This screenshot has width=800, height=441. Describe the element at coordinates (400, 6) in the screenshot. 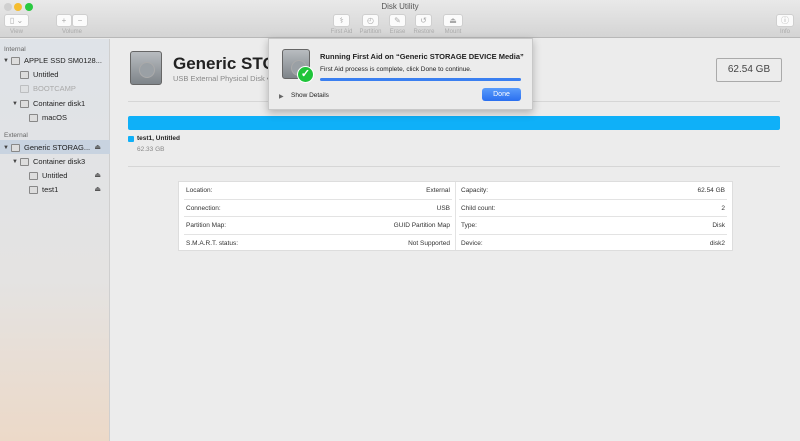

I see `window-title: Disk Utility` at that location.